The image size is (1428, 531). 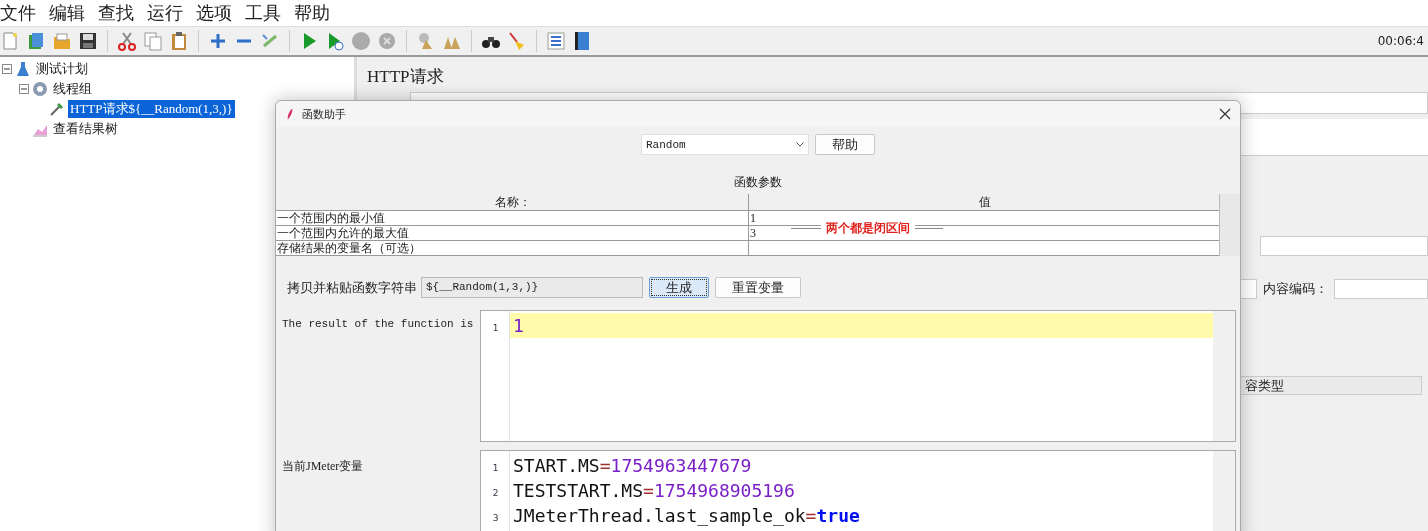 I want to click on tree-item: 线程组, so click(x=72, y=89).